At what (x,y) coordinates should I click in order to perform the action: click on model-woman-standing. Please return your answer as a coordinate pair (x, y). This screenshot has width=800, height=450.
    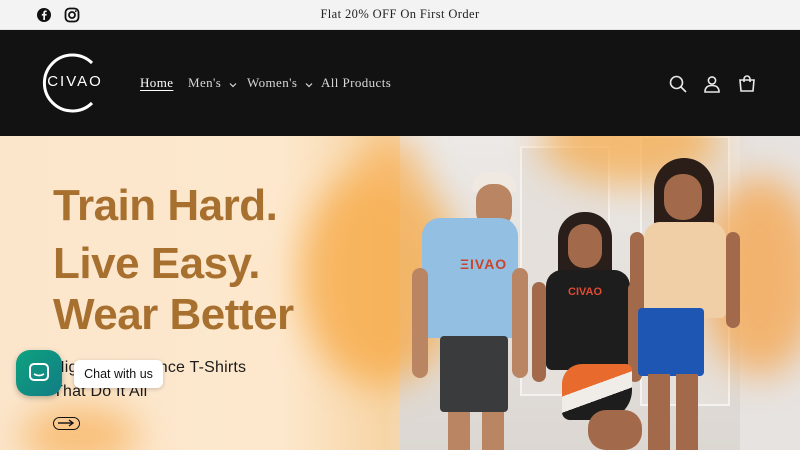
    Looking at the image, I should click on (688, 304).